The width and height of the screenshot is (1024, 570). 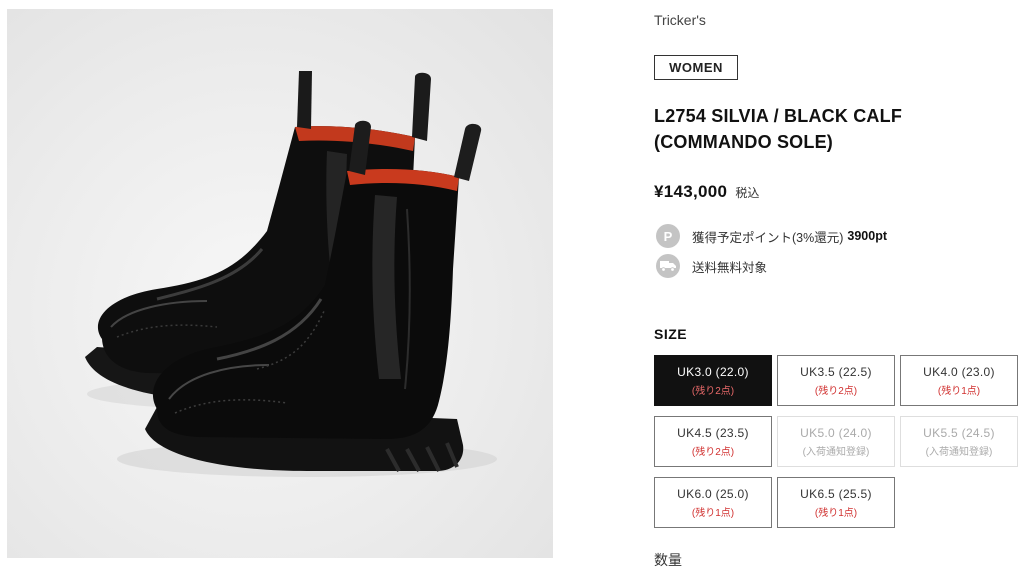 I want to click on size-option: UK6.5 (25.5) (残り1点), so click(x=836, y=502).